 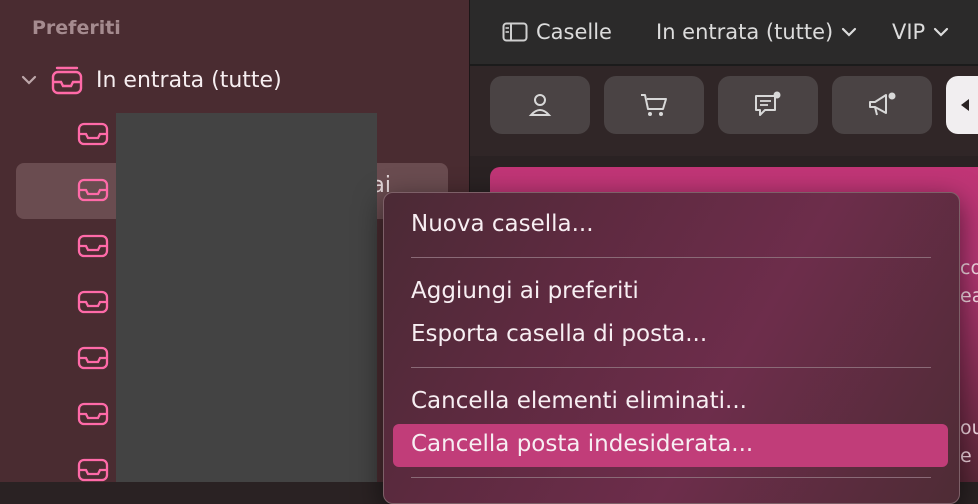 I want to click on vip-button: VIP, so click(x=920, y=32).